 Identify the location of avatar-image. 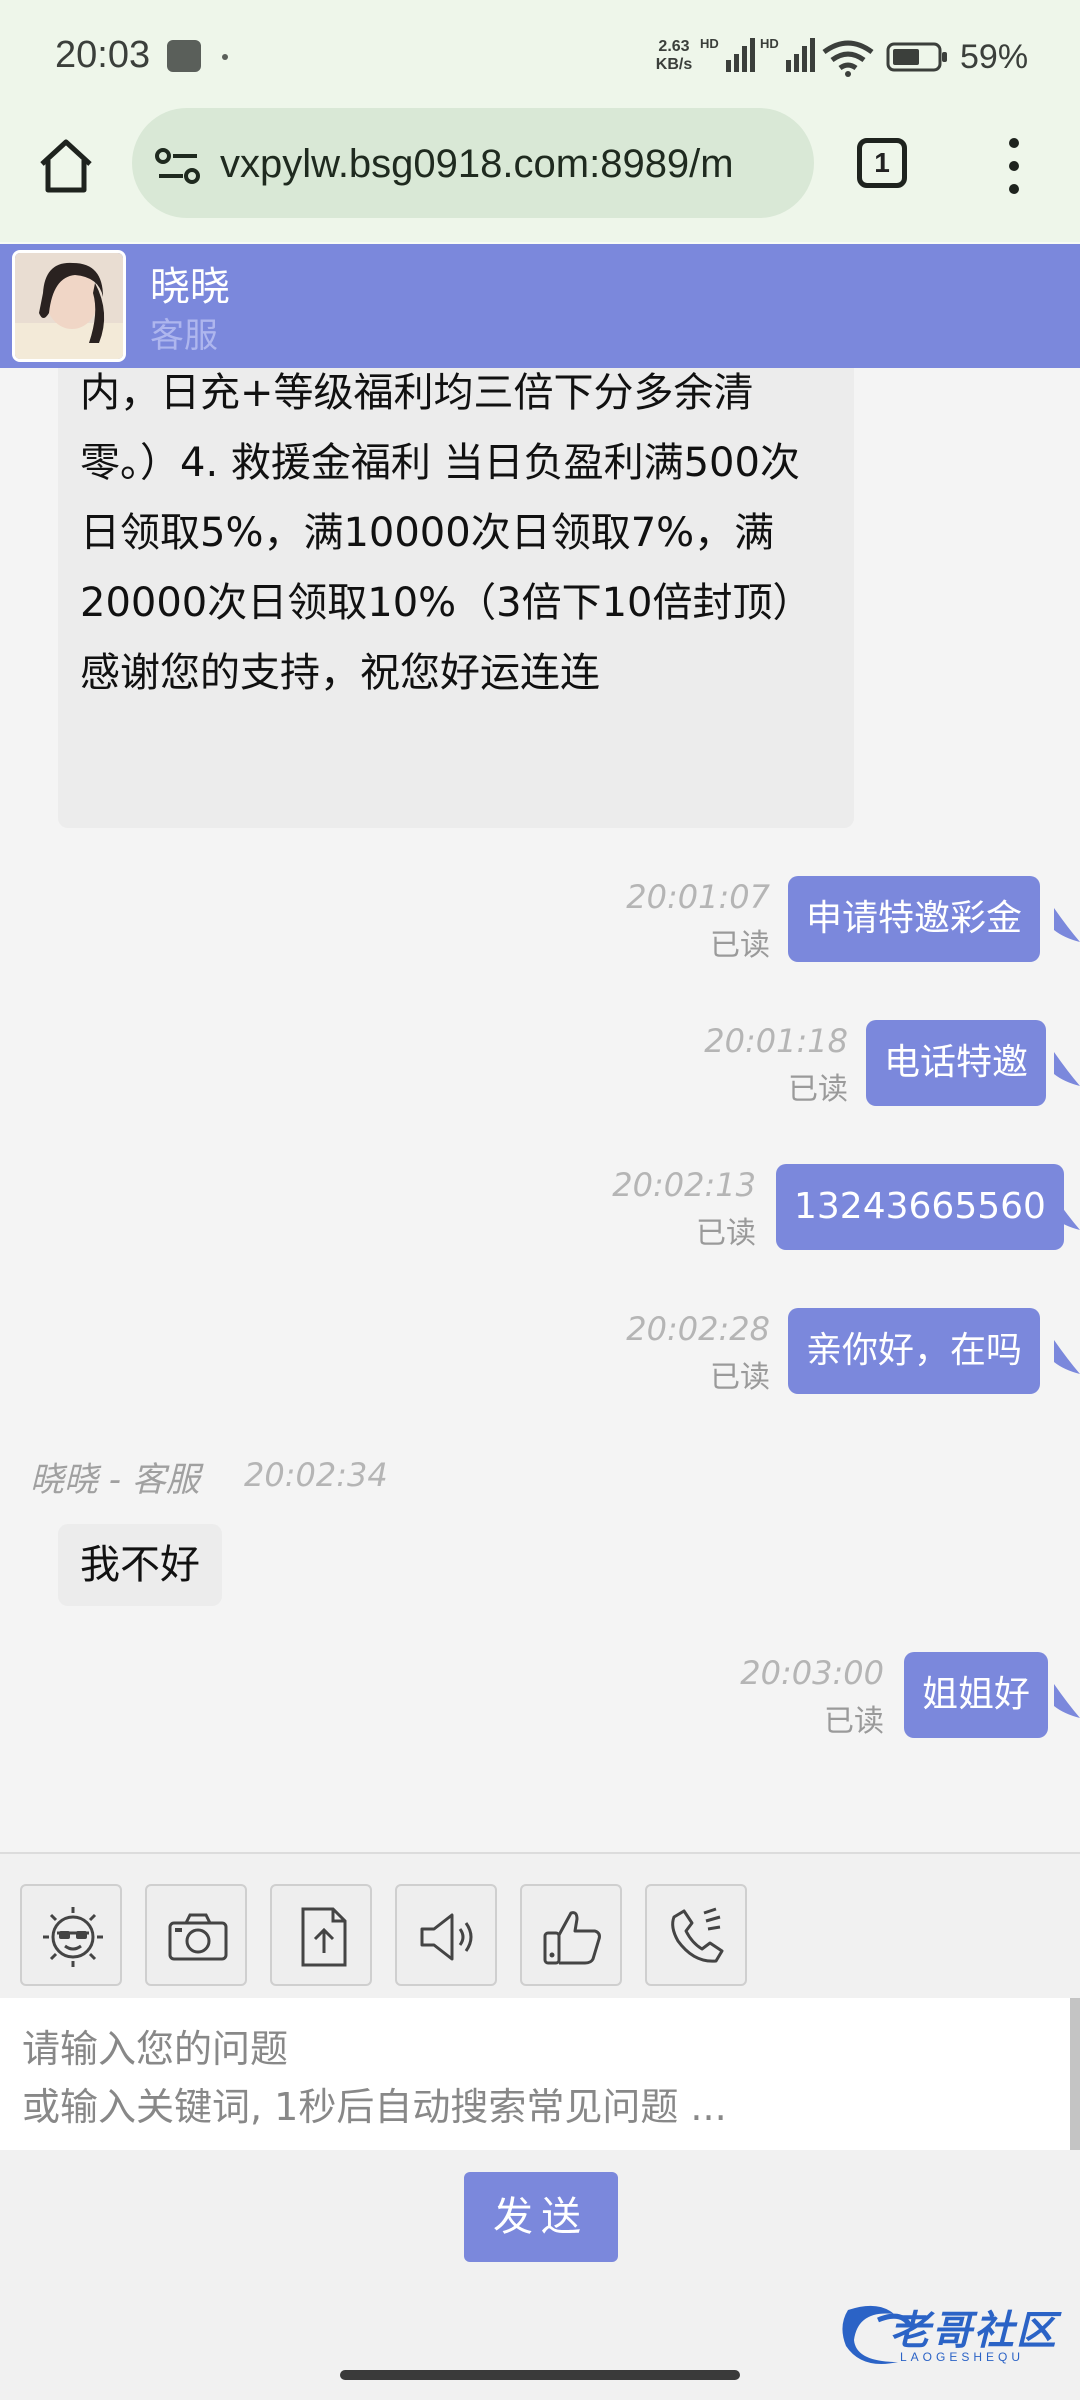
(69, 306).